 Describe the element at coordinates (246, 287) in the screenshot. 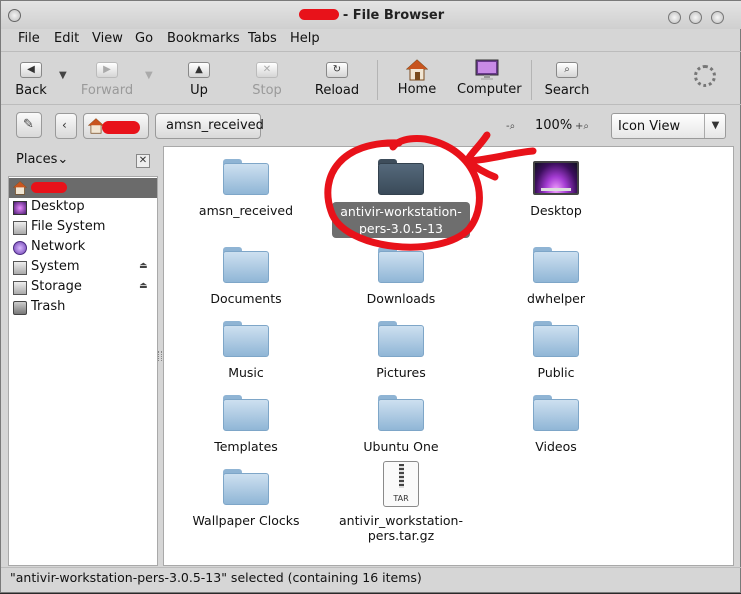

I see `file-item-documents: Documents` at that location.